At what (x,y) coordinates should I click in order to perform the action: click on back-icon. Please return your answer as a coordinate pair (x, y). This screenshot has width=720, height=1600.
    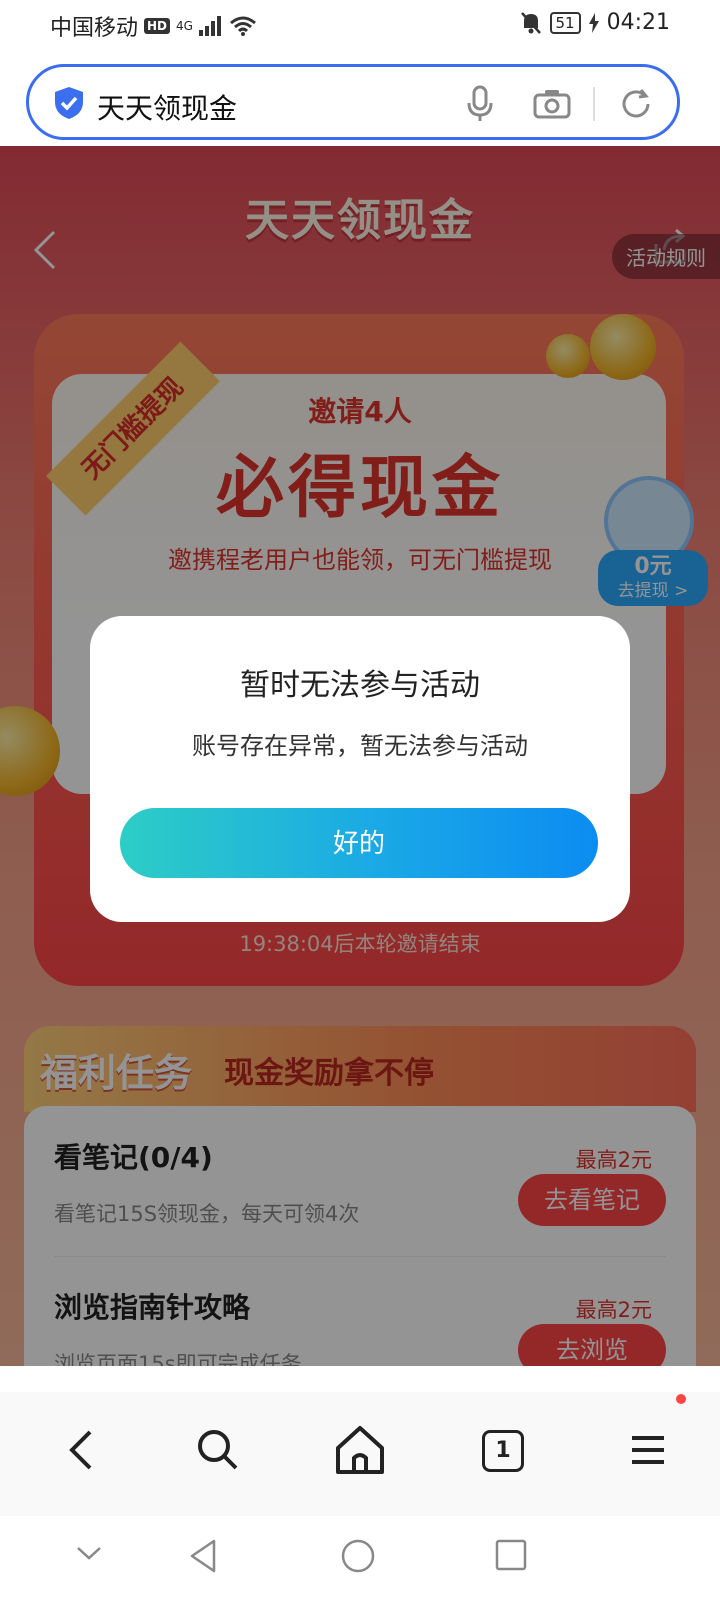
    Looking at the image, I should click on (82, 1450).